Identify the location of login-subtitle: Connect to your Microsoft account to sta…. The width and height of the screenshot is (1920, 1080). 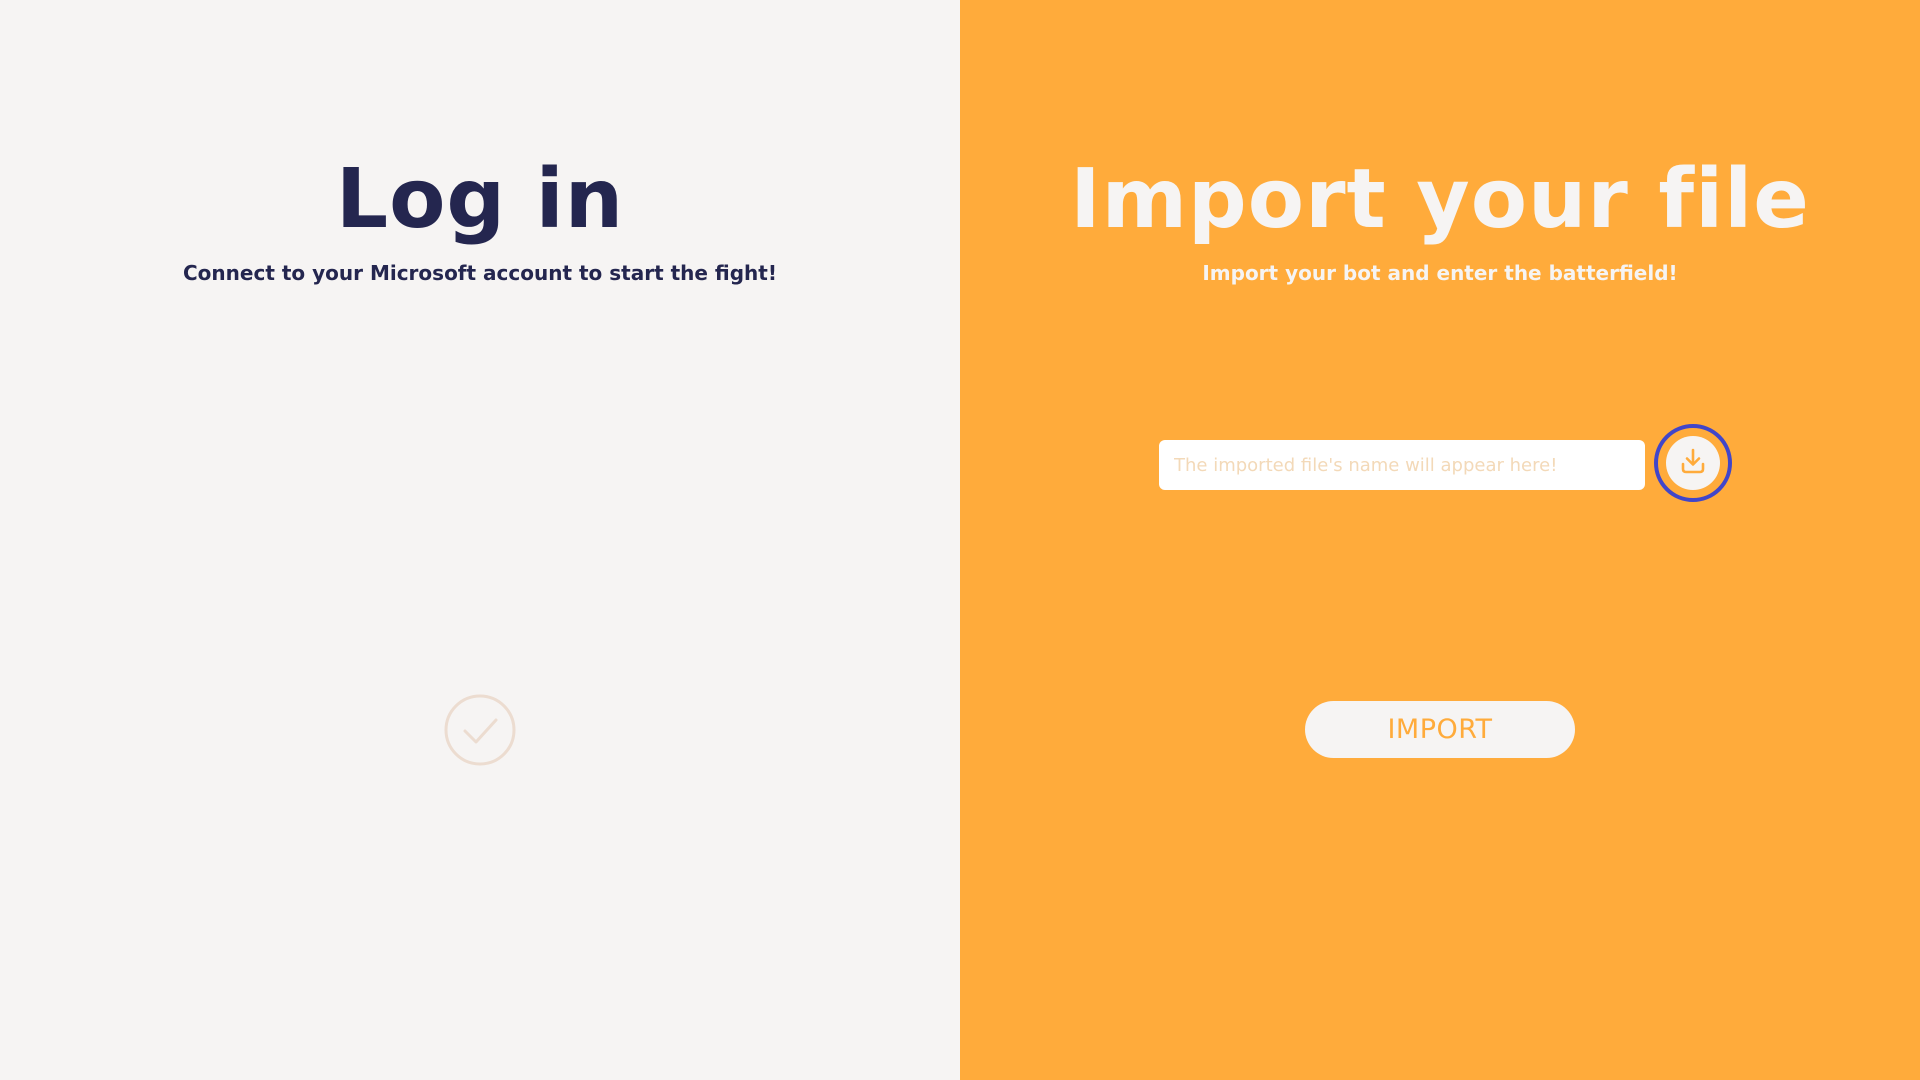
(480, 273).